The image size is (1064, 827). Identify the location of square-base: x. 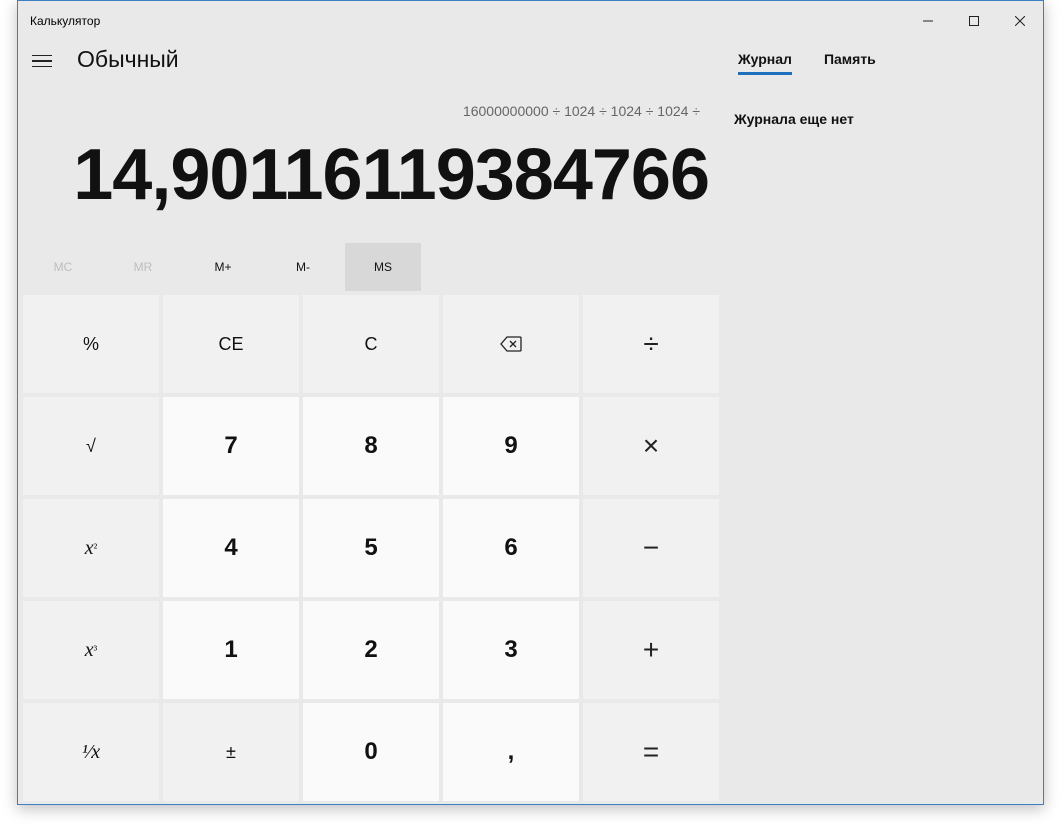
(89, 547).